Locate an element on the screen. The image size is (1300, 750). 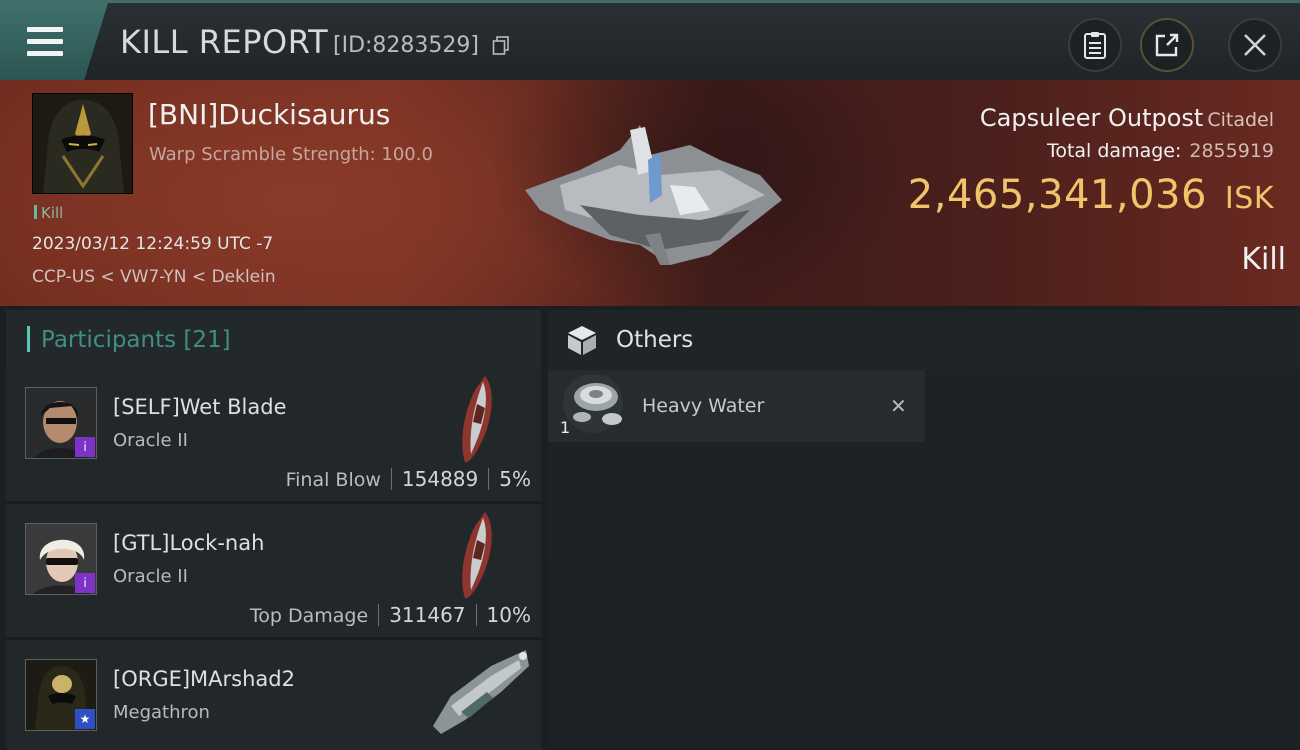
share-icon is located at coordinates (1167, 45).